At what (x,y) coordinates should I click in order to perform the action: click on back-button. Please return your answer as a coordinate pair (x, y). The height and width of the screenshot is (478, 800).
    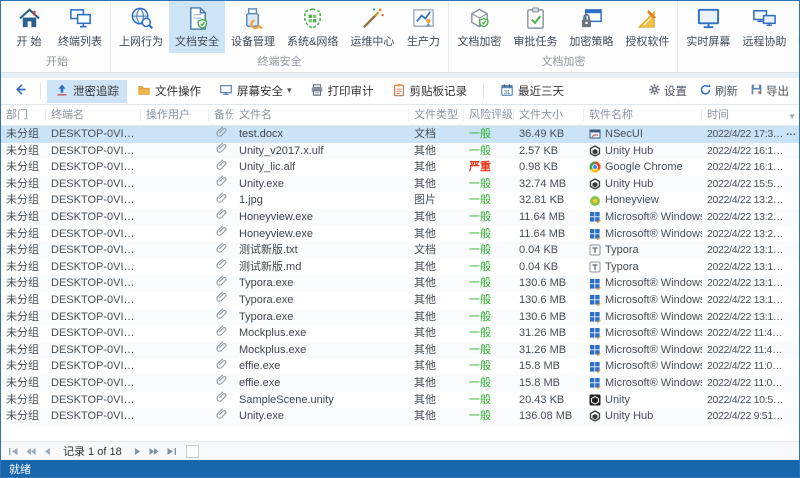
    Looking at the image, I should click on (20, 91).